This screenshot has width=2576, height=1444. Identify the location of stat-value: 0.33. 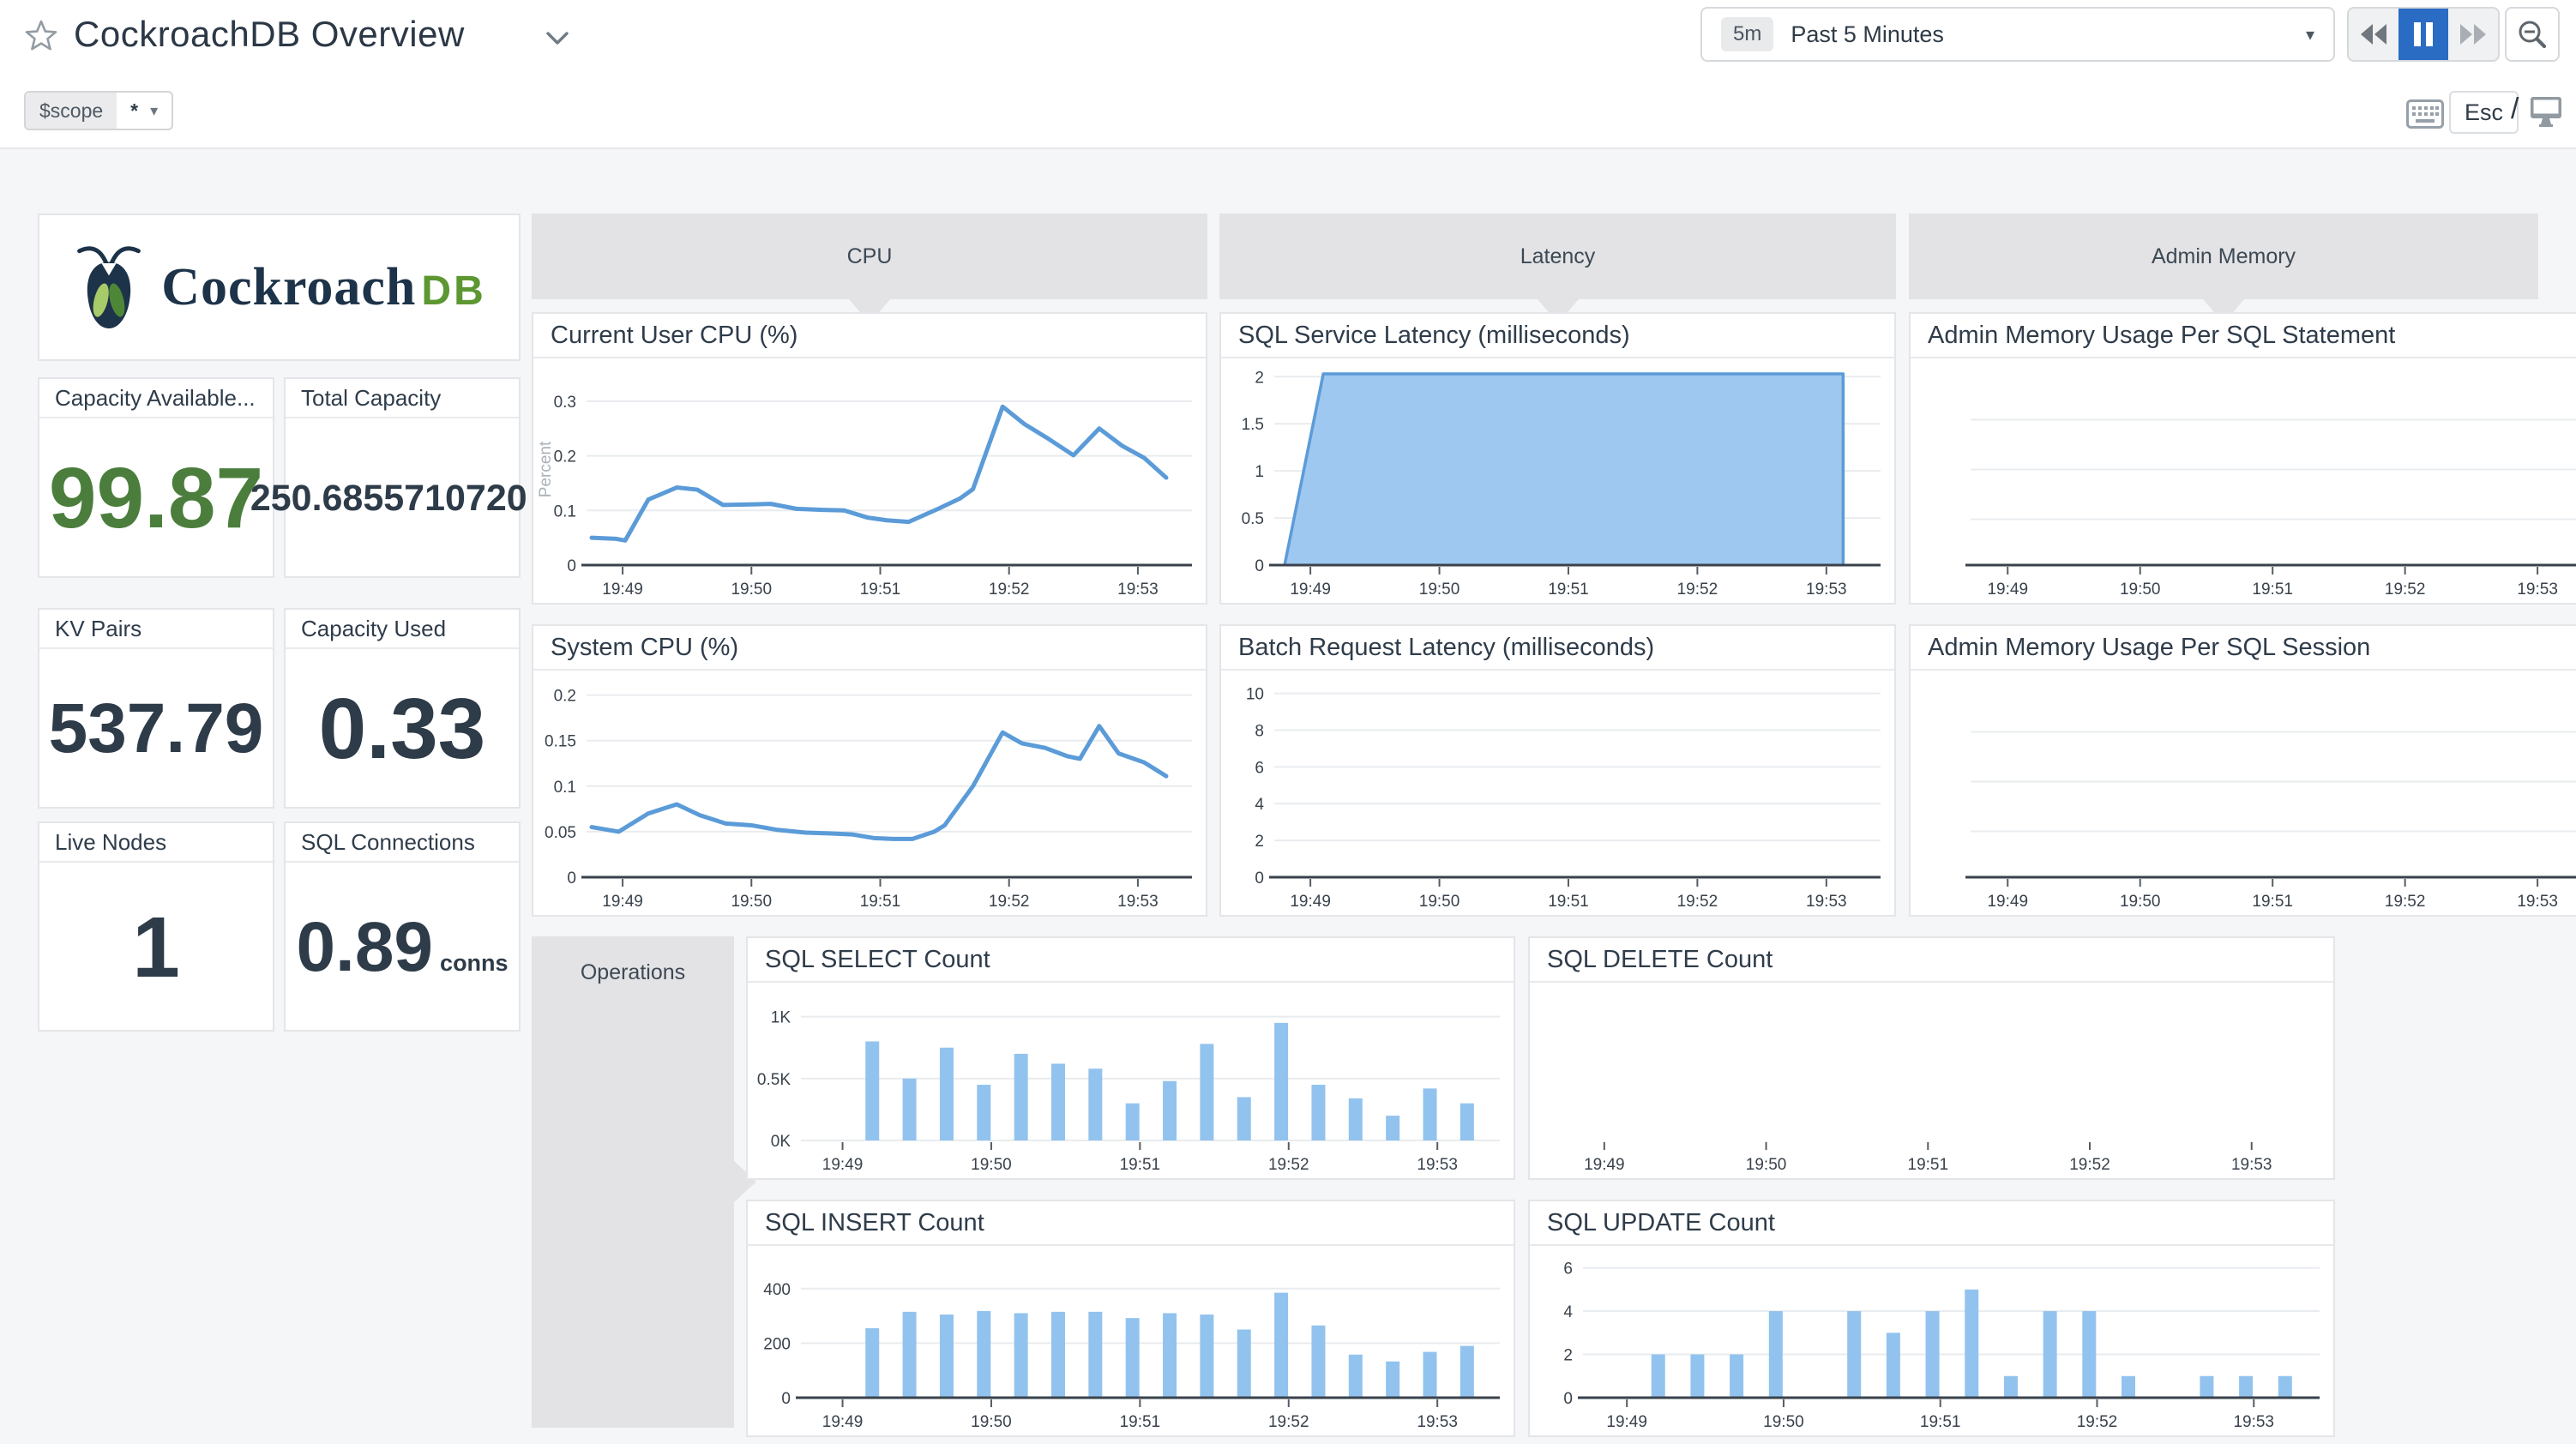
(402, 729).